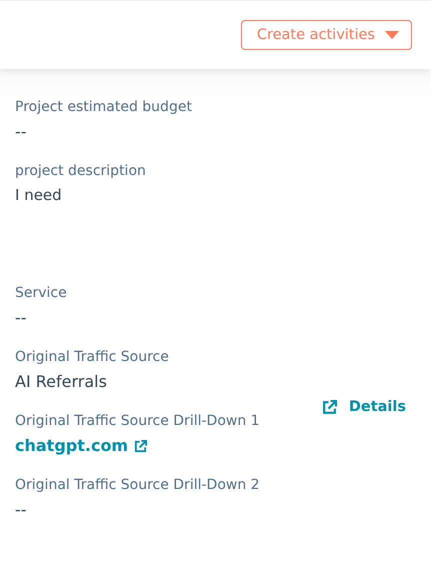 This screenshot has height=572, width=431. Describe the element at coordinates (104, 107) in the screenshot. I see `field-label: Project estimated budget` at that location.